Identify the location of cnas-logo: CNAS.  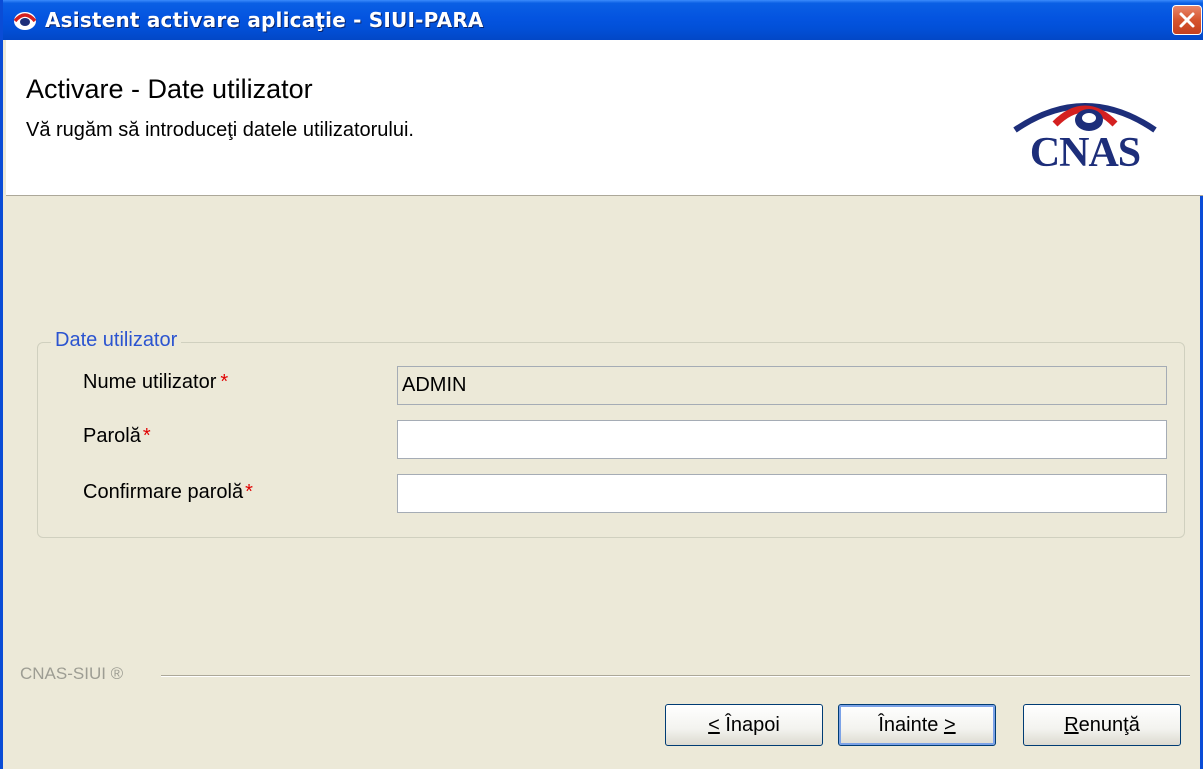
(1085, 130).